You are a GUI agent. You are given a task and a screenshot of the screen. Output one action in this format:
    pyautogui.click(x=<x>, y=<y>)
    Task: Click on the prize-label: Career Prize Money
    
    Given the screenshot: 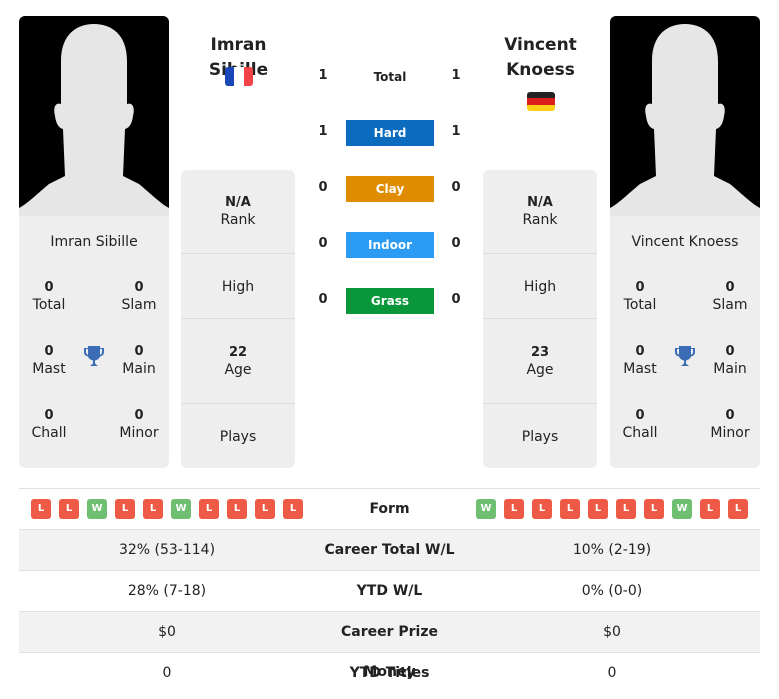 What is the action you would take?
    pyautogui.click(x=389, y=652)
    